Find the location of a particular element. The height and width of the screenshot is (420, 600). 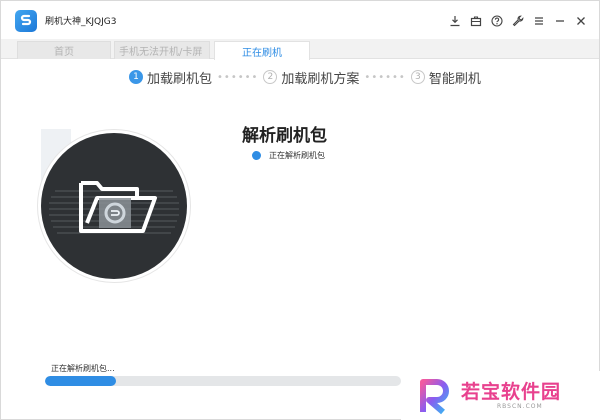

step-number: 1 is located at coordinates (136, 77).